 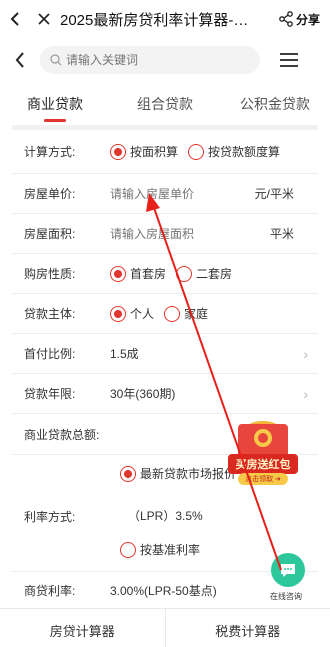 I want to click on radio-family: 家庭, so click(x=186, y=313).